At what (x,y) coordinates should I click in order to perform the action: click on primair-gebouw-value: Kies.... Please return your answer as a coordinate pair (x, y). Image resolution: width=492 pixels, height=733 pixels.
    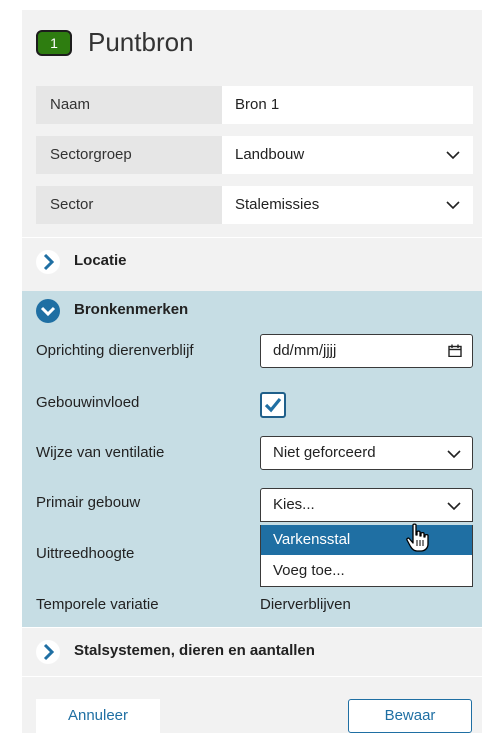
    Looking at the image, I should click on (294, 504).